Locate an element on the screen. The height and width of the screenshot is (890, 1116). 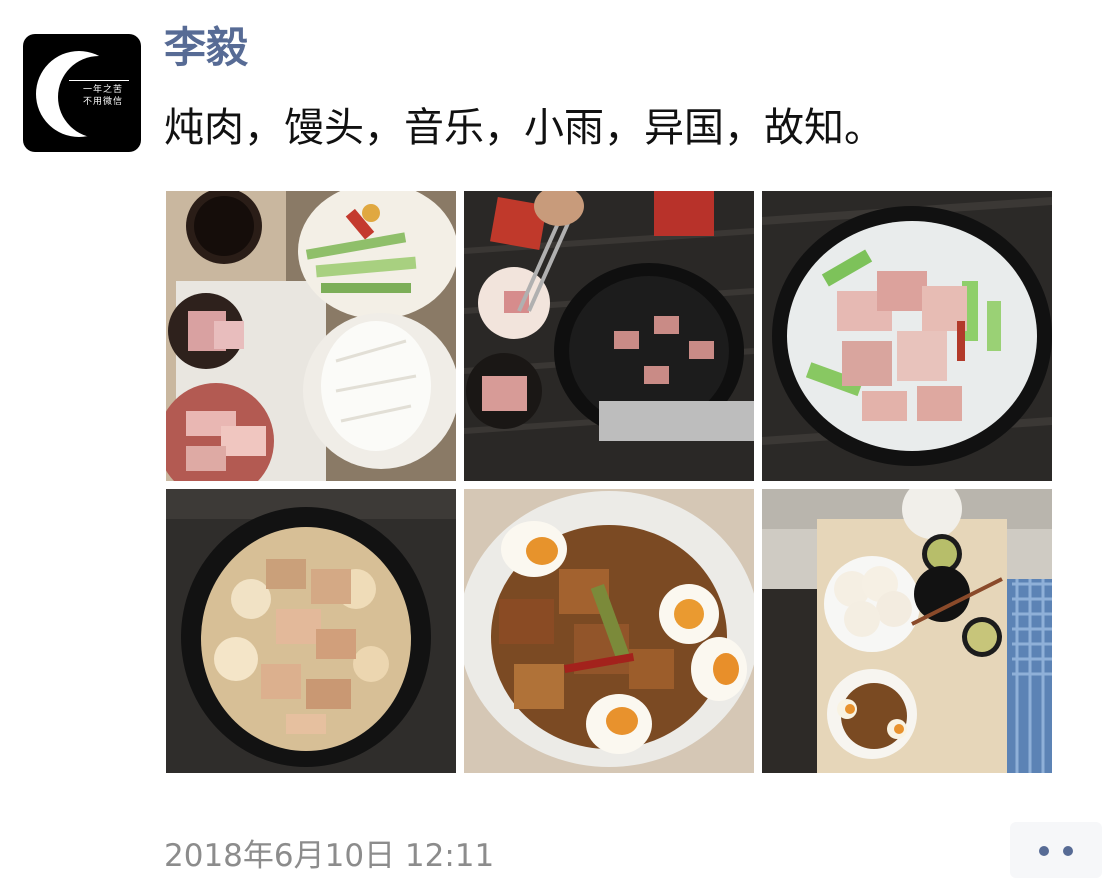
post-timestamp: 2018年6月10日 12:11 is located at coordinates (329, 856).